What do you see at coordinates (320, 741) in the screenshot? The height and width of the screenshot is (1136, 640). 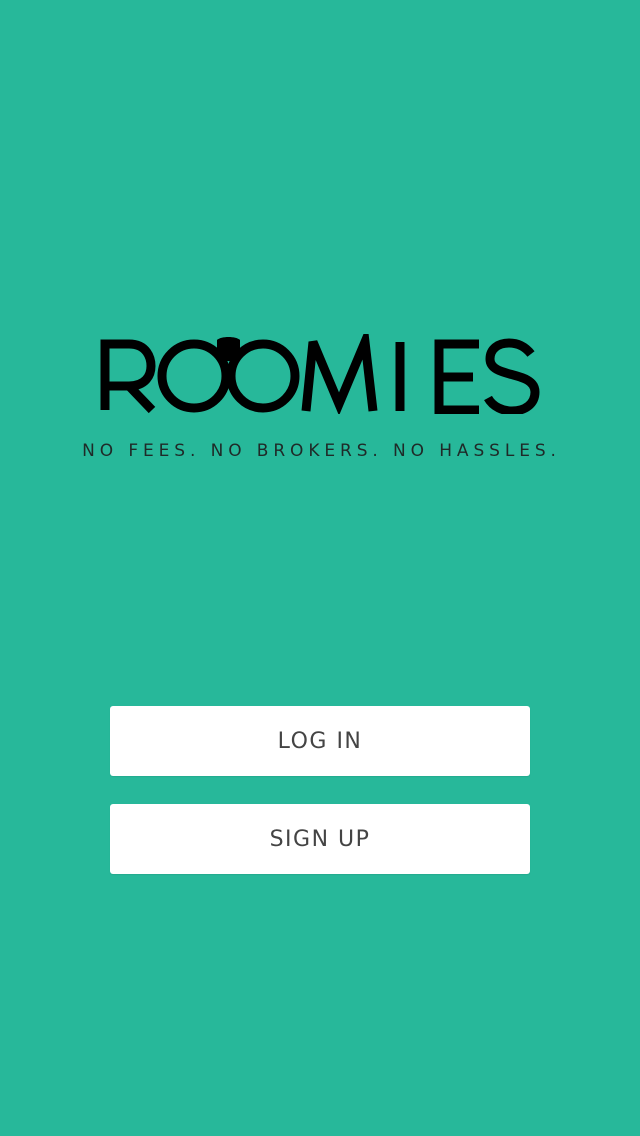 I see `login-button: LOG IN` at bounding box center [320, 741].